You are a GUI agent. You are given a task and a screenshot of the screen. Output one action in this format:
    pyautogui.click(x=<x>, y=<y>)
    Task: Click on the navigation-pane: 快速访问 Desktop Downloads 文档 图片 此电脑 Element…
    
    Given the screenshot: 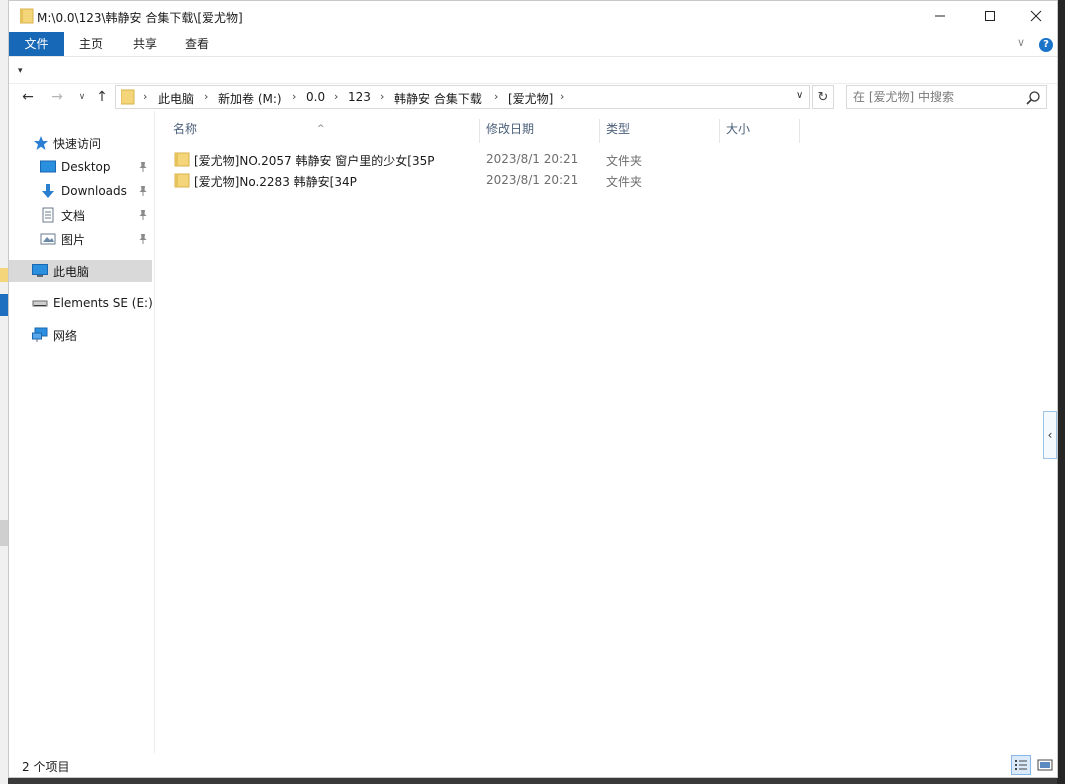 What is the action you would take?
    pyautogui.click(x=82, y=432)
    